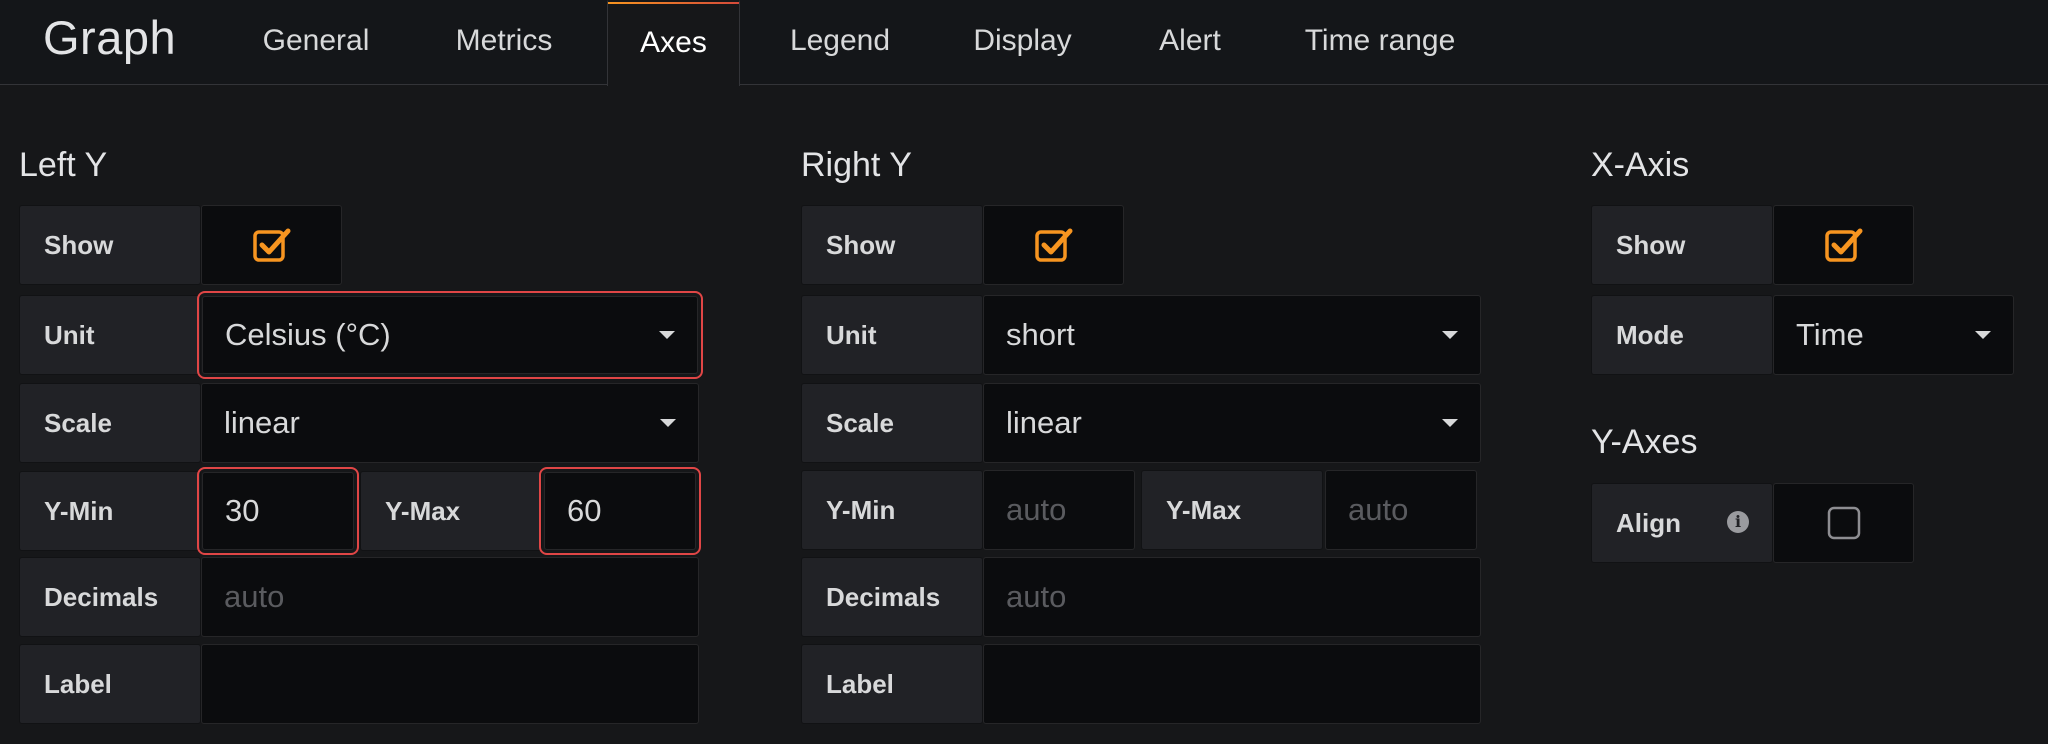 The height and width of the screenshot is (744, 2048). What do you see at coordinates (110, 37) in the screenshot?
I see `panel-type-title: Graph` at bounding box center [110, 37].